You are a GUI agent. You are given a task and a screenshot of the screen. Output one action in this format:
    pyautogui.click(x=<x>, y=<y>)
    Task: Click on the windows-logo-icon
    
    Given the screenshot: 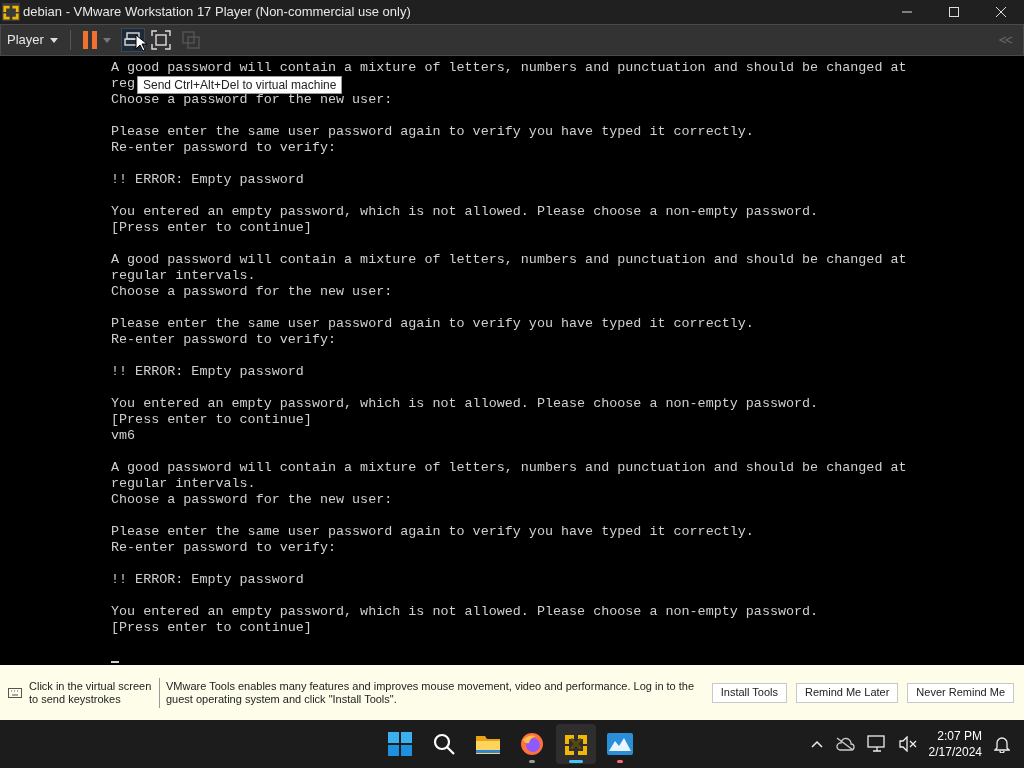 What is the action you would take?
    pyautogui.click(x=400, y=744)
    